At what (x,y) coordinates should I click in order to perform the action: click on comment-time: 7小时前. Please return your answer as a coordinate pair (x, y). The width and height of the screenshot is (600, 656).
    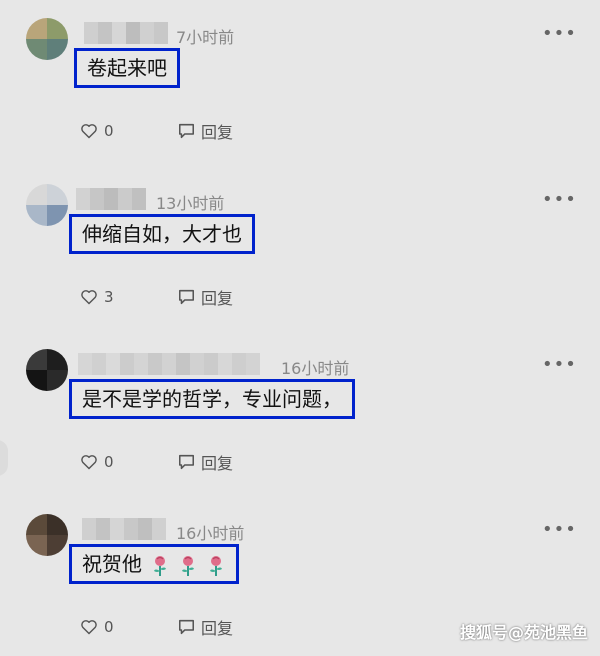
    Looking at the image, I should click on (205, 37).